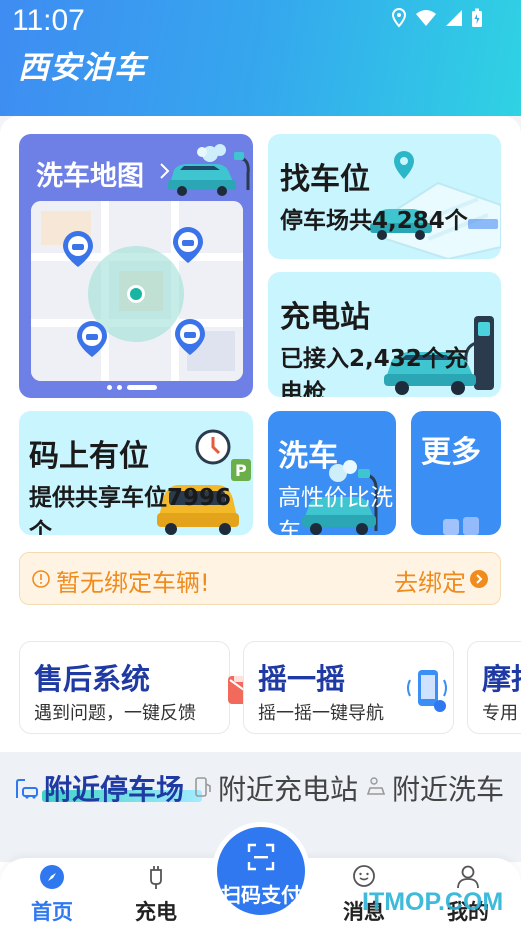 This screenshot has width=521, height=926. Describe the element at coordinates (461, 526) in the screenshot. I see `grid-icon` at that location.